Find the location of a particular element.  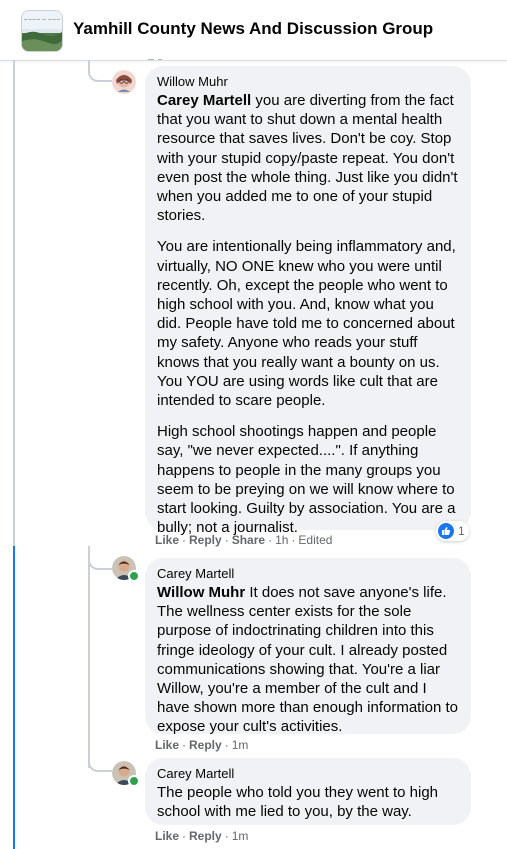

like-reaction-icon is located at coordinates (446, 531).